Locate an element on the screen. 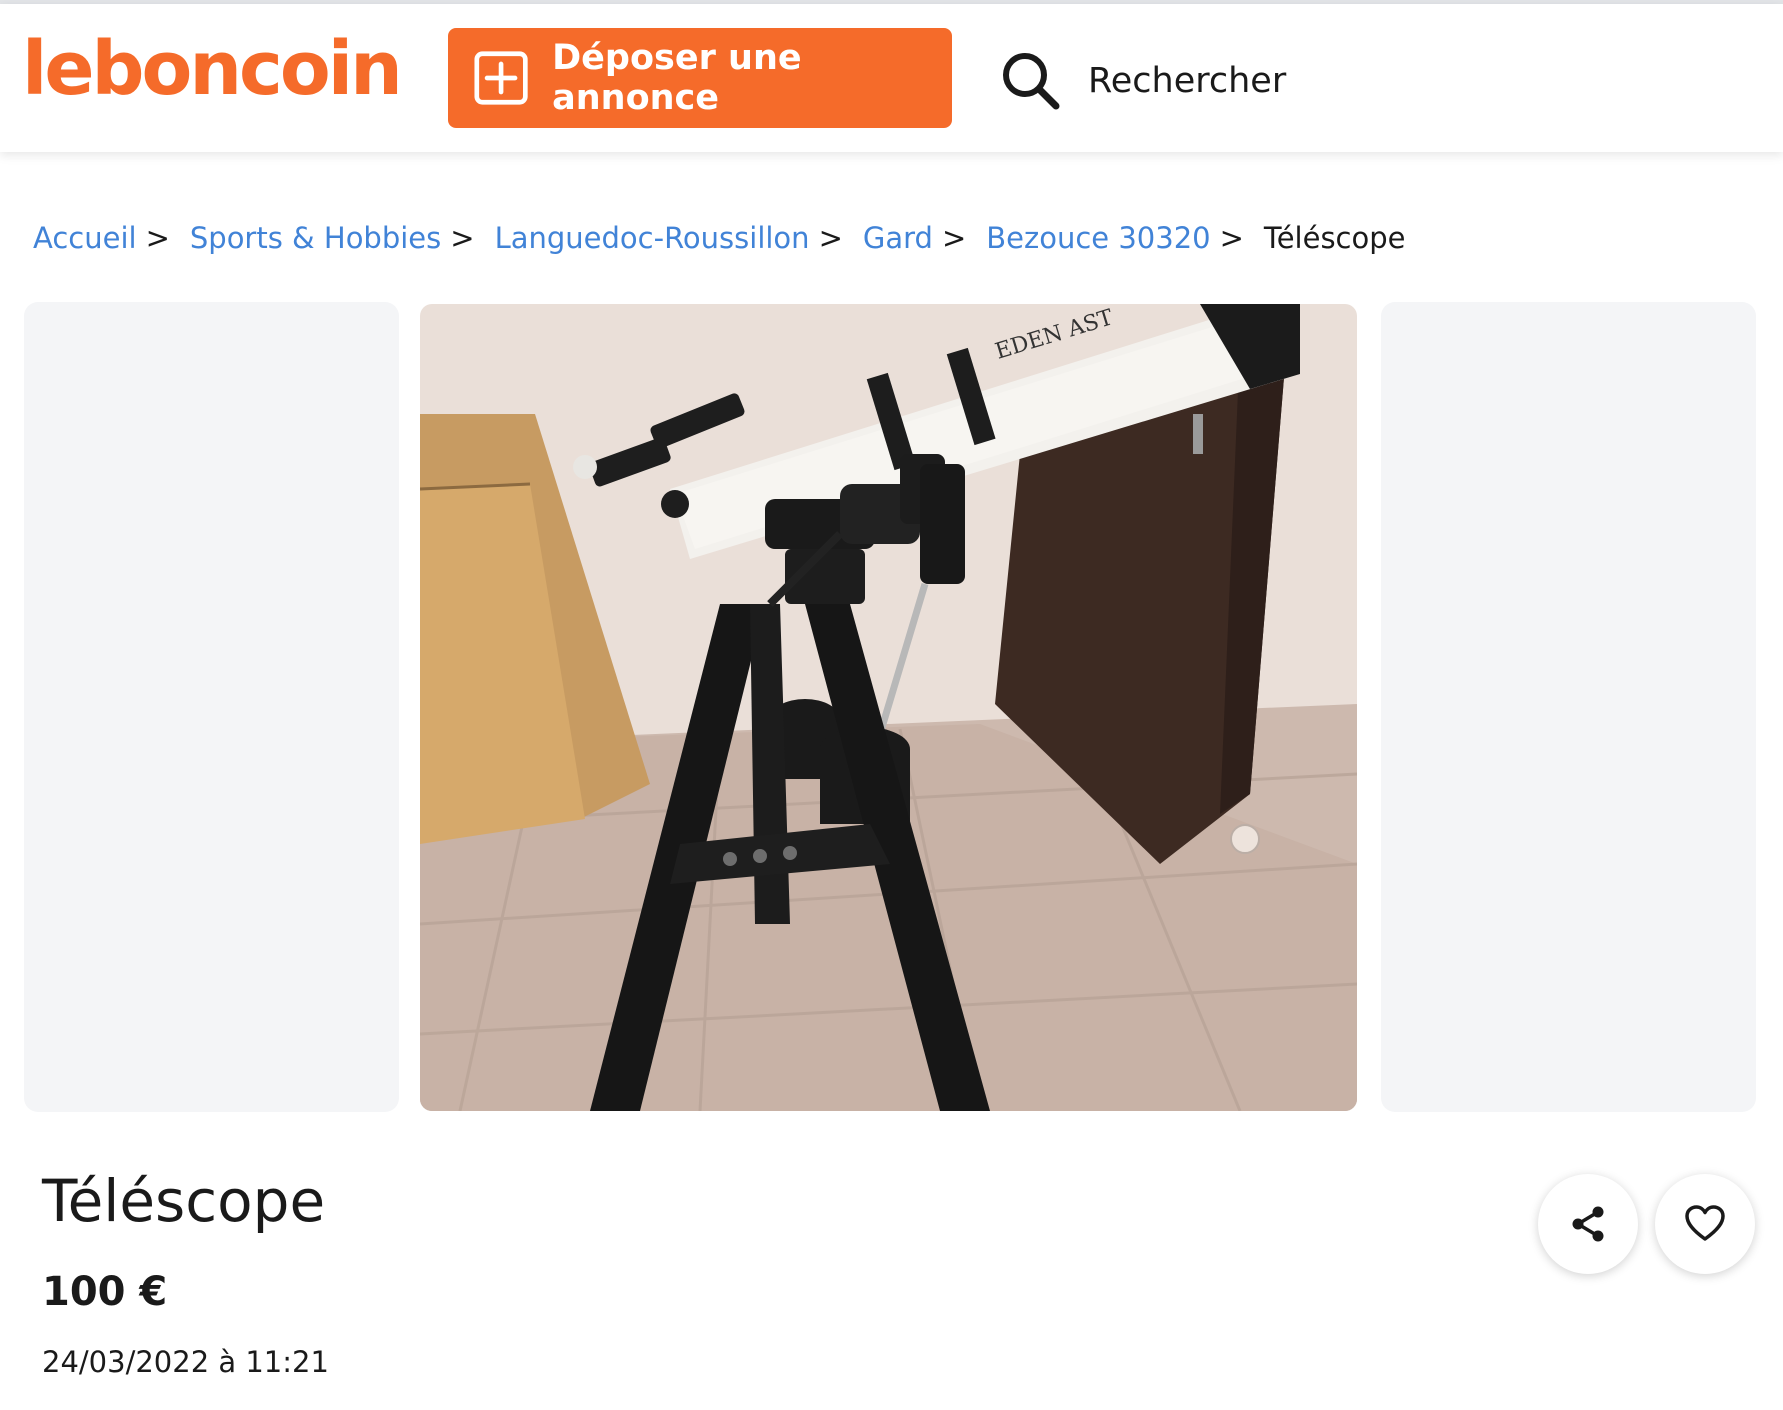 The image size is (1783, 1410). gallery-previous-placeholder is located at coordinates (211, 707).